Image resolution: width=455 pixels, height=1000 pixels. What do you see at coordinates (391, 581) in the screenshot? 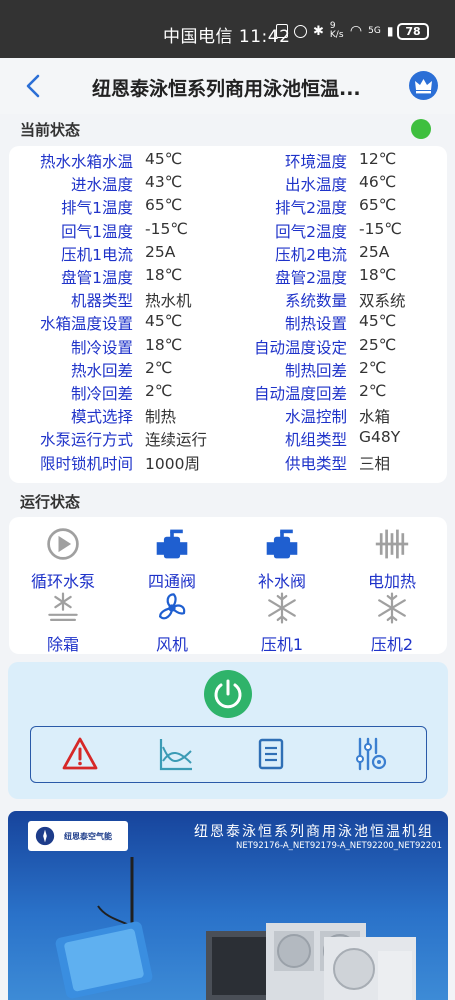
I see `run-item-label: 电加热` at bounding box center [391, 581].